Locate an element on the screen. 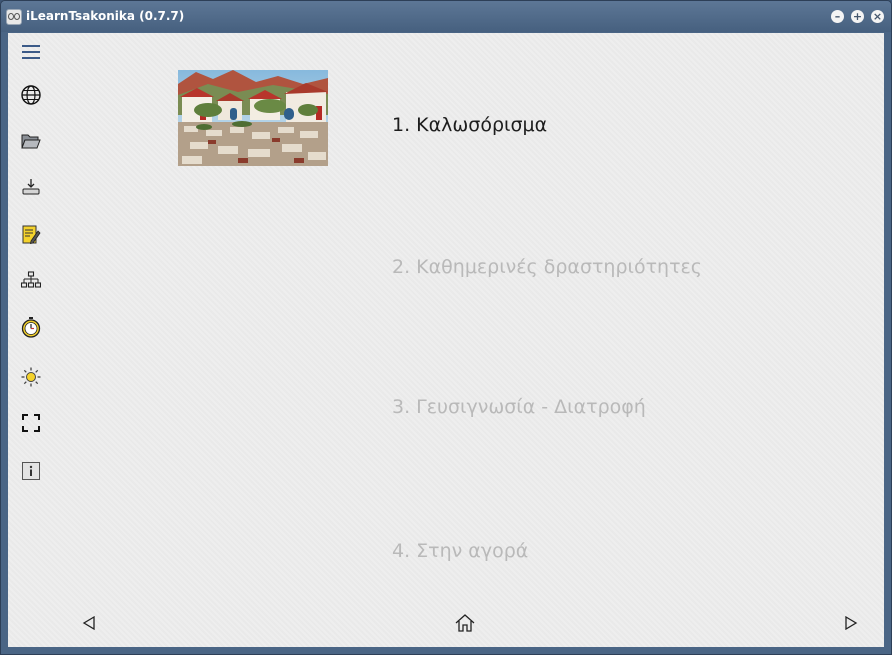 The width and height of the screenshot is (892, 655). download-icon is located at coordinates (31, 187).